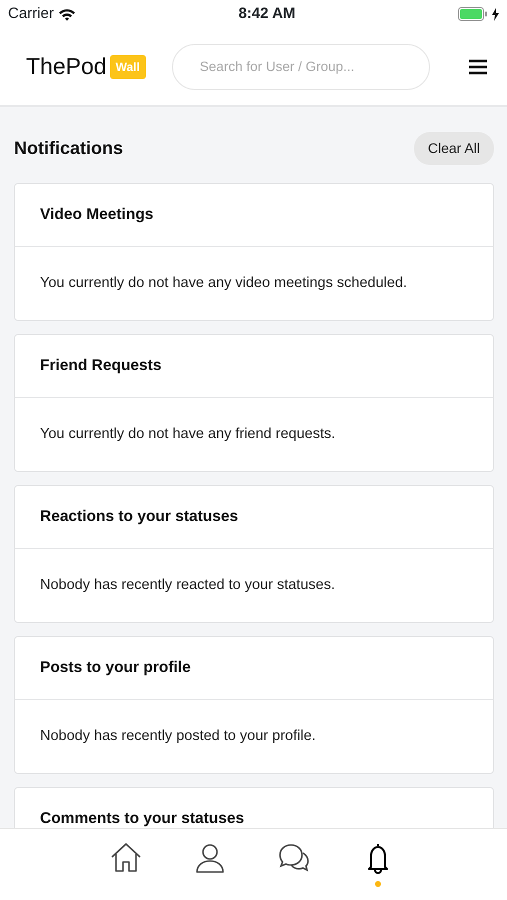 This screenshot has height=900, width=507. Describe the element at coordinates (101, 366) in the screenshot. I see `section-title: Friend Requests` at that location.